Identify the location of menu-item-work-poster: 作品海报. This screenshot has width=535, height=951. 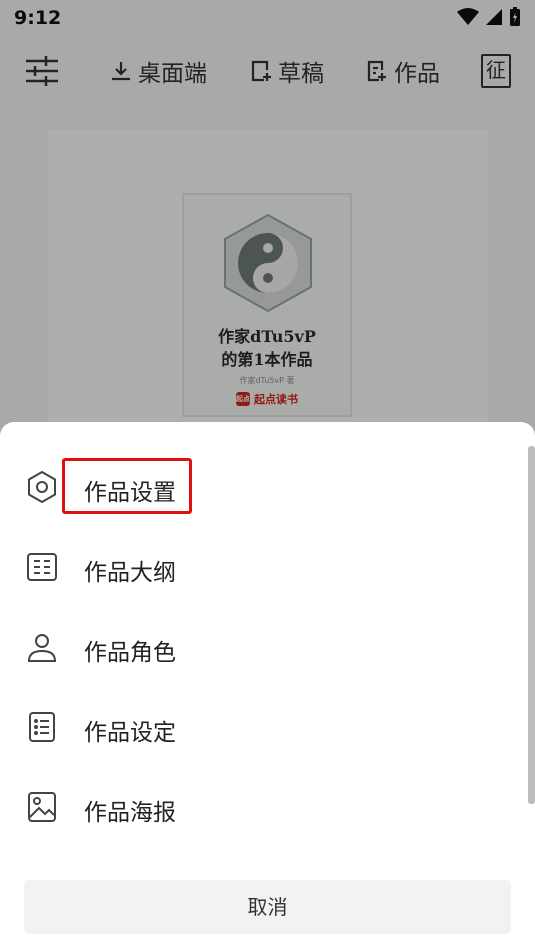
(260, 807).